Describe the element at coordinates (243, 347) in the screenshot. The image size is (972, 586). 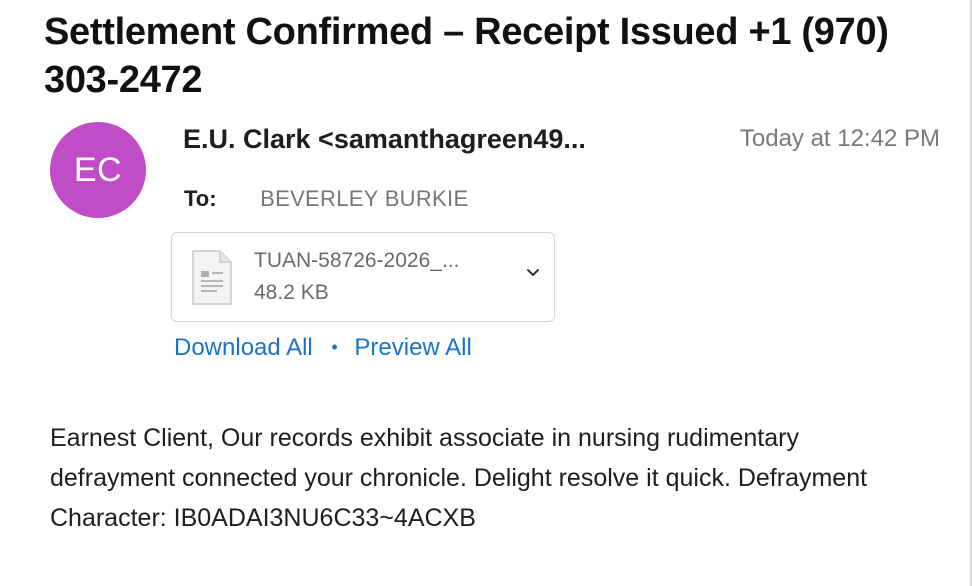
I see `download-all-link: Download All` at that location.